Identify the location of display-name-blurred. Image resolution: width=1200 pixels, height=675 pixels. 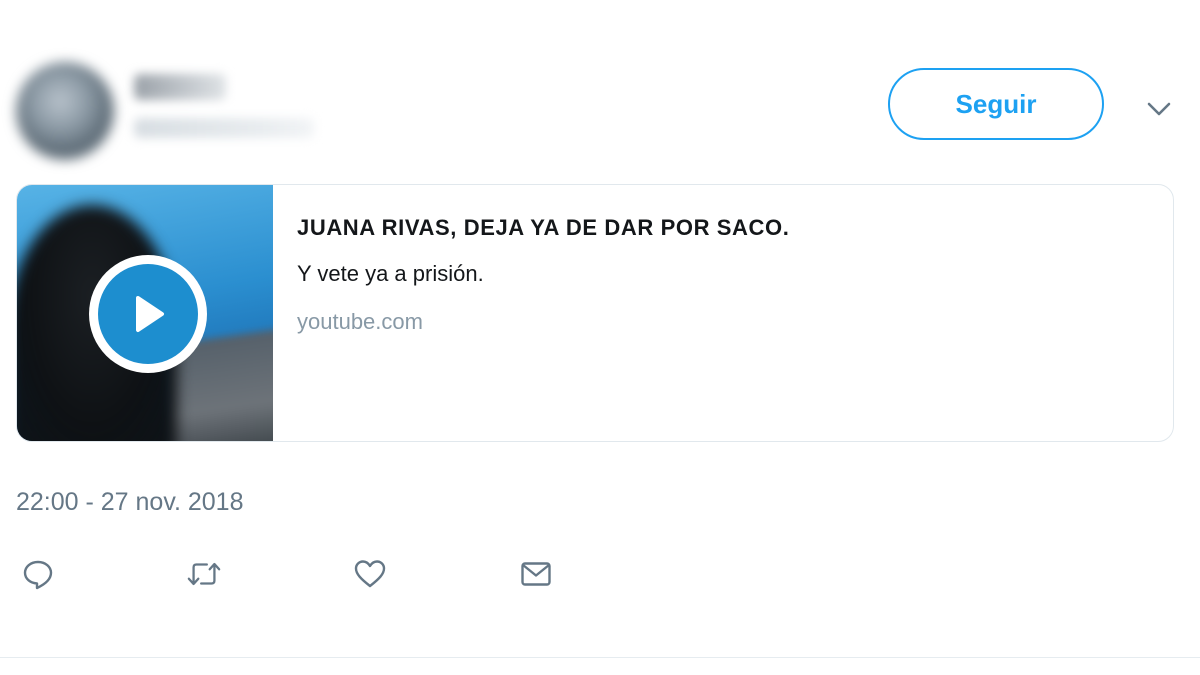
(180, 87).